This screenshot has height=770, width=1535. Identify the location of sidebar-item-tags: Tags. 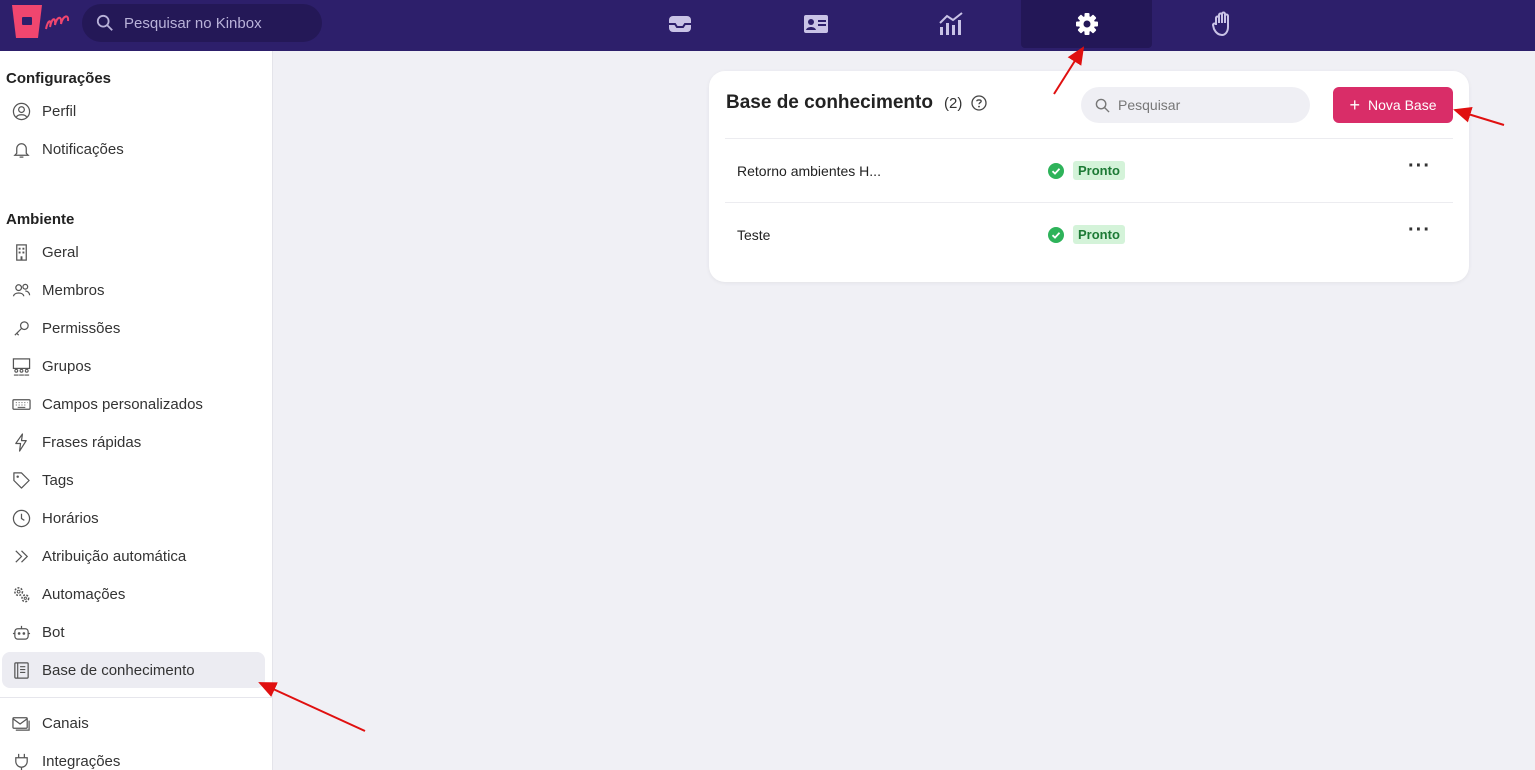
(133, 480).